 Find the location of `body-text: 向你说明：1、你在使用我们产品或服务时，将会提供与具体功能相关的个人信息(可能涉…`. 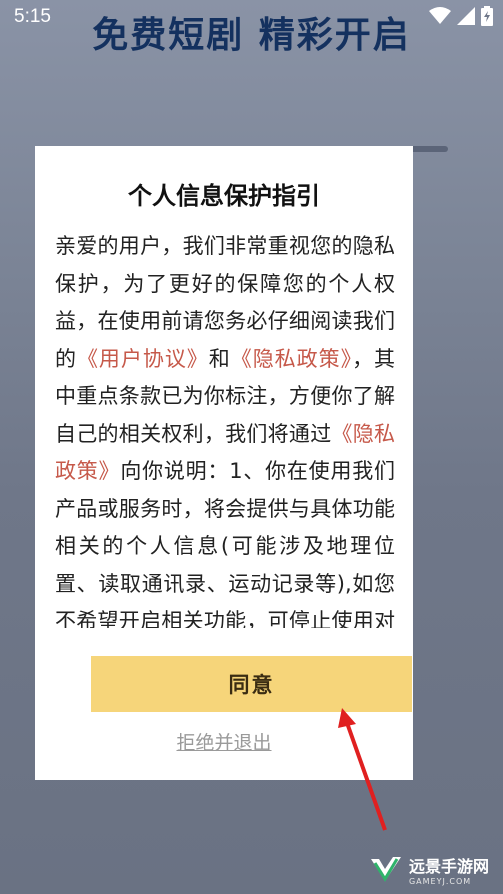

body-text: 向你说明：1、你在使用我们产品或服务时，将会提供与具体功能相关的个人信息(可能涉… is located at coordinates (225, 543).